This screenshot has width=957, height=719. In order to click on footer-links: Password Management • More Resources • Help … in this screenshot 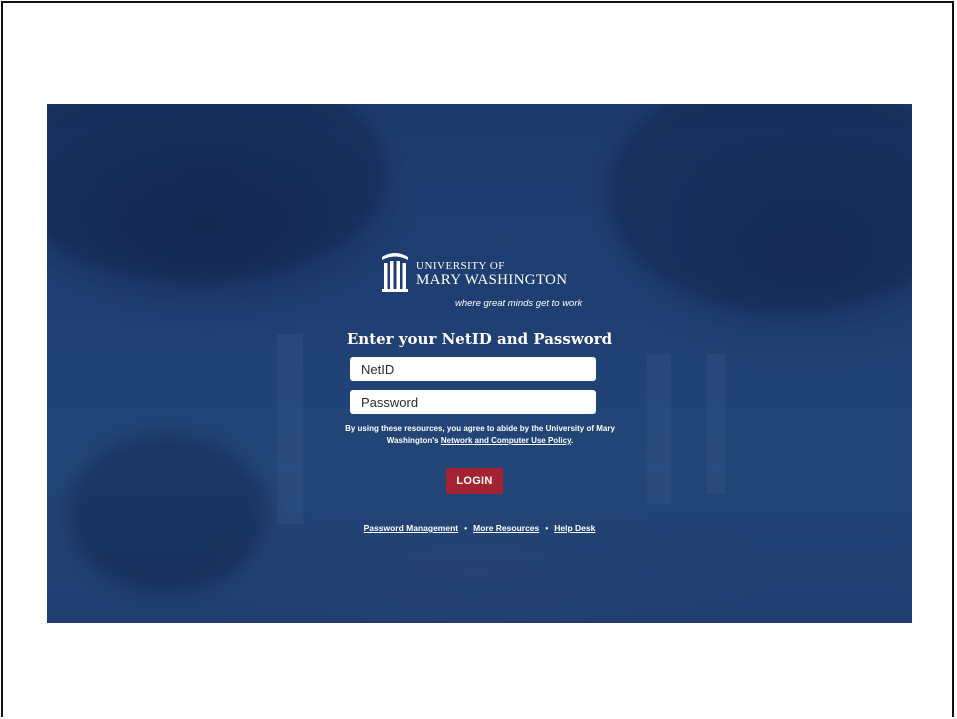, I will do `click(479, 528)`.